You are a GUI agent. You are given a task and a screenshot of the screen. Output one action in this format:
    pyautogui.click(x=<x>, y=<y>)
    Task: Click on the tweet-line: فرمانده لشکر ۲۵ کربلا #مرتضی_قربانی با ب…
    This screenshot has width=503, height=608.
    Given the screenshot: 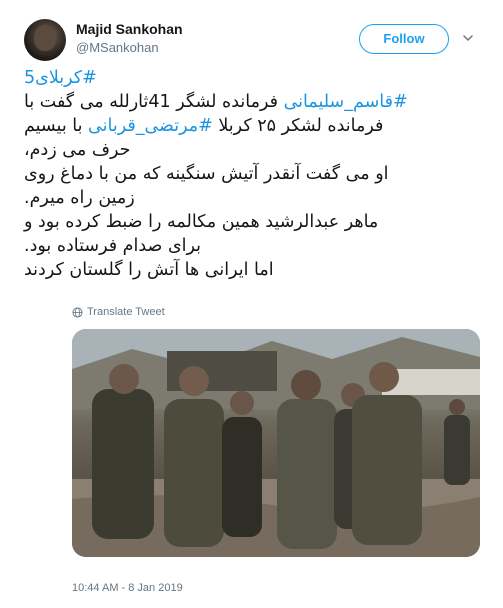 What is the action you would take?
    pyautogui.click(x=252, y=126)
    